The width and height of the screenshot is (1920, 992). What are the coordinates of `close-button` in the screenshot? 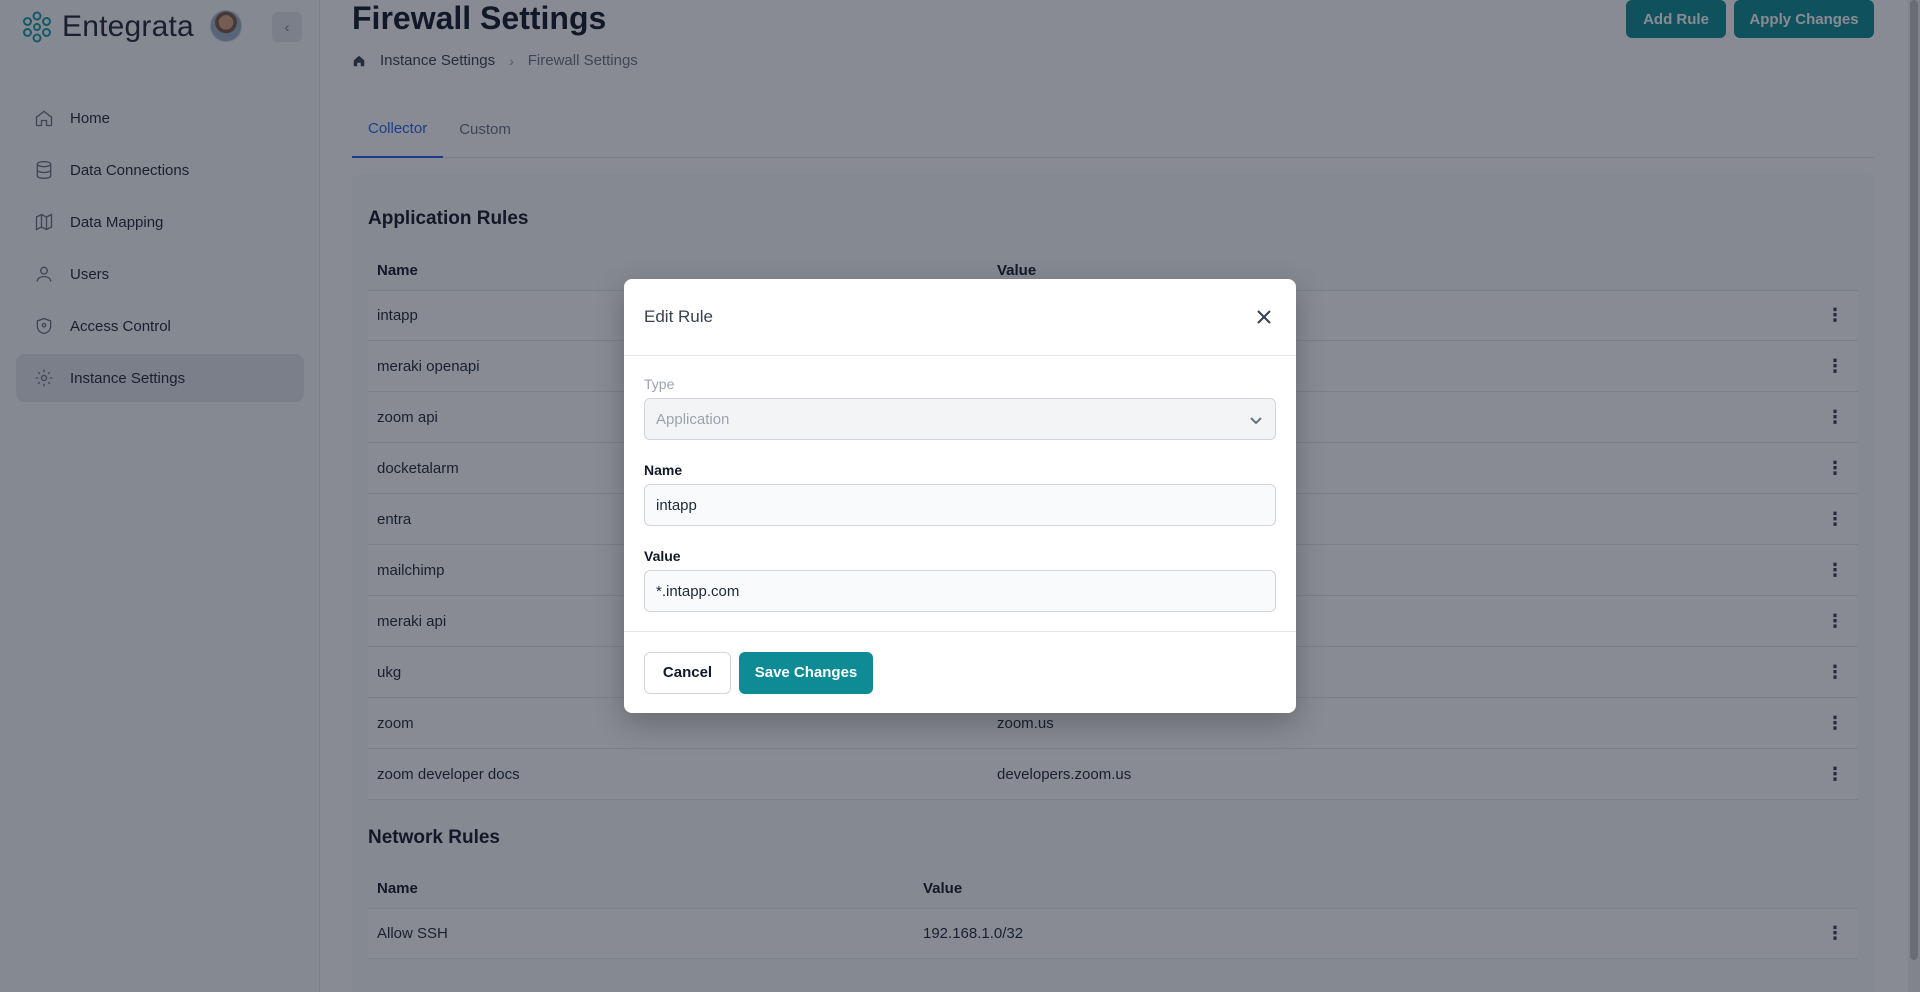 It's located at (1264, 317).